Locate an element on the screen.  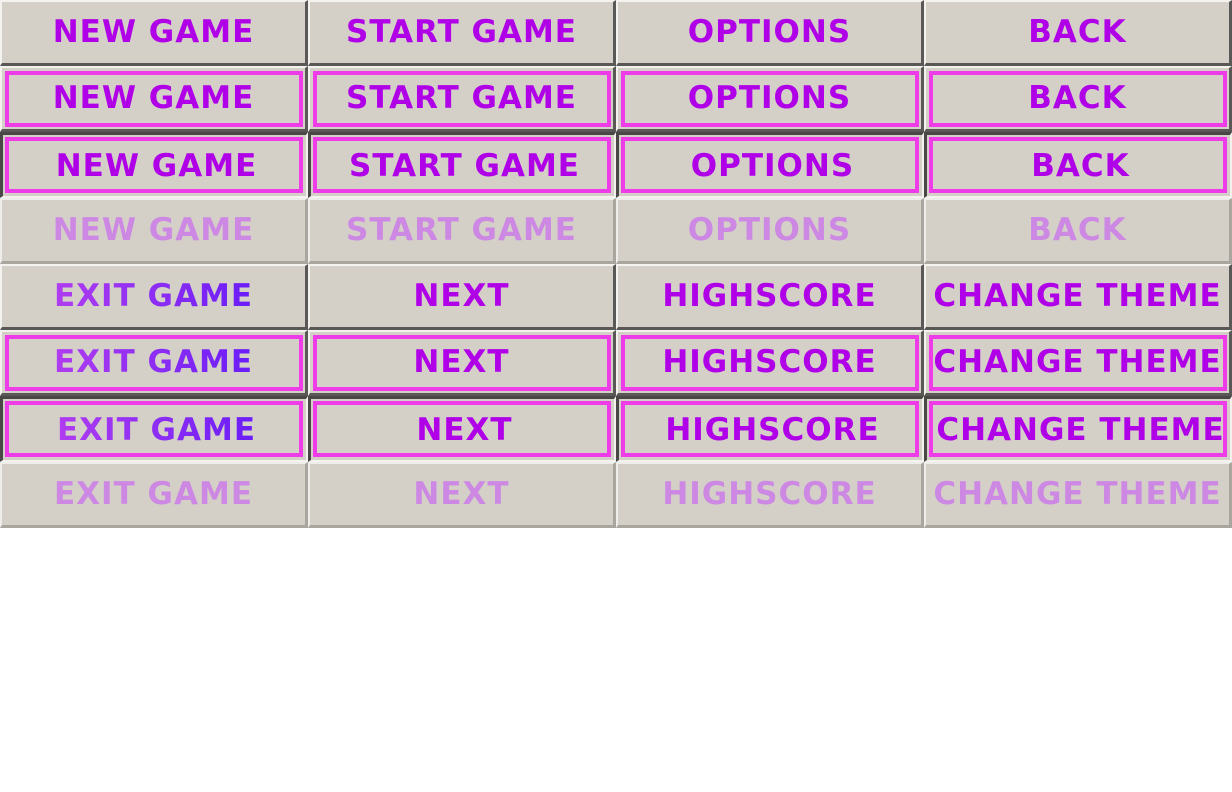
button-row-set-a-normal: NEW GAME START GAME OPTIONS BACK is located at coordinates (616, 33).